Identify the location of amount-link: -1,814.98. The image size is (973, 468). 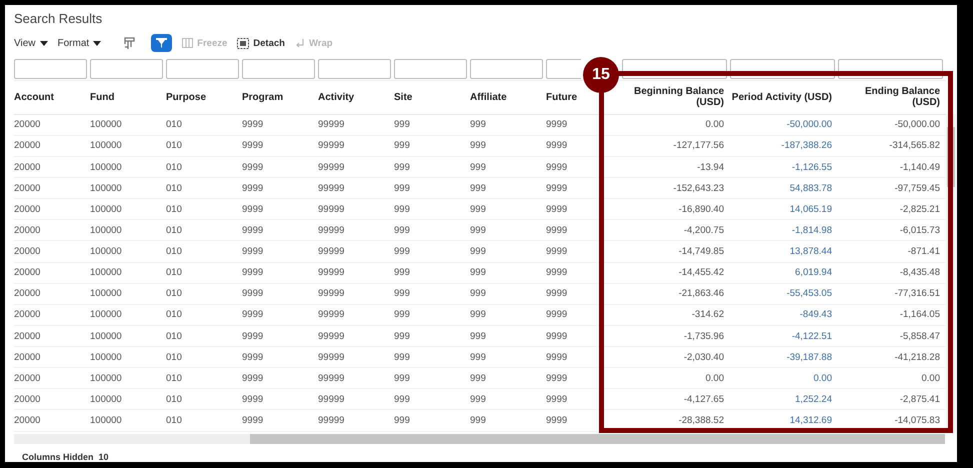
(812, 230).